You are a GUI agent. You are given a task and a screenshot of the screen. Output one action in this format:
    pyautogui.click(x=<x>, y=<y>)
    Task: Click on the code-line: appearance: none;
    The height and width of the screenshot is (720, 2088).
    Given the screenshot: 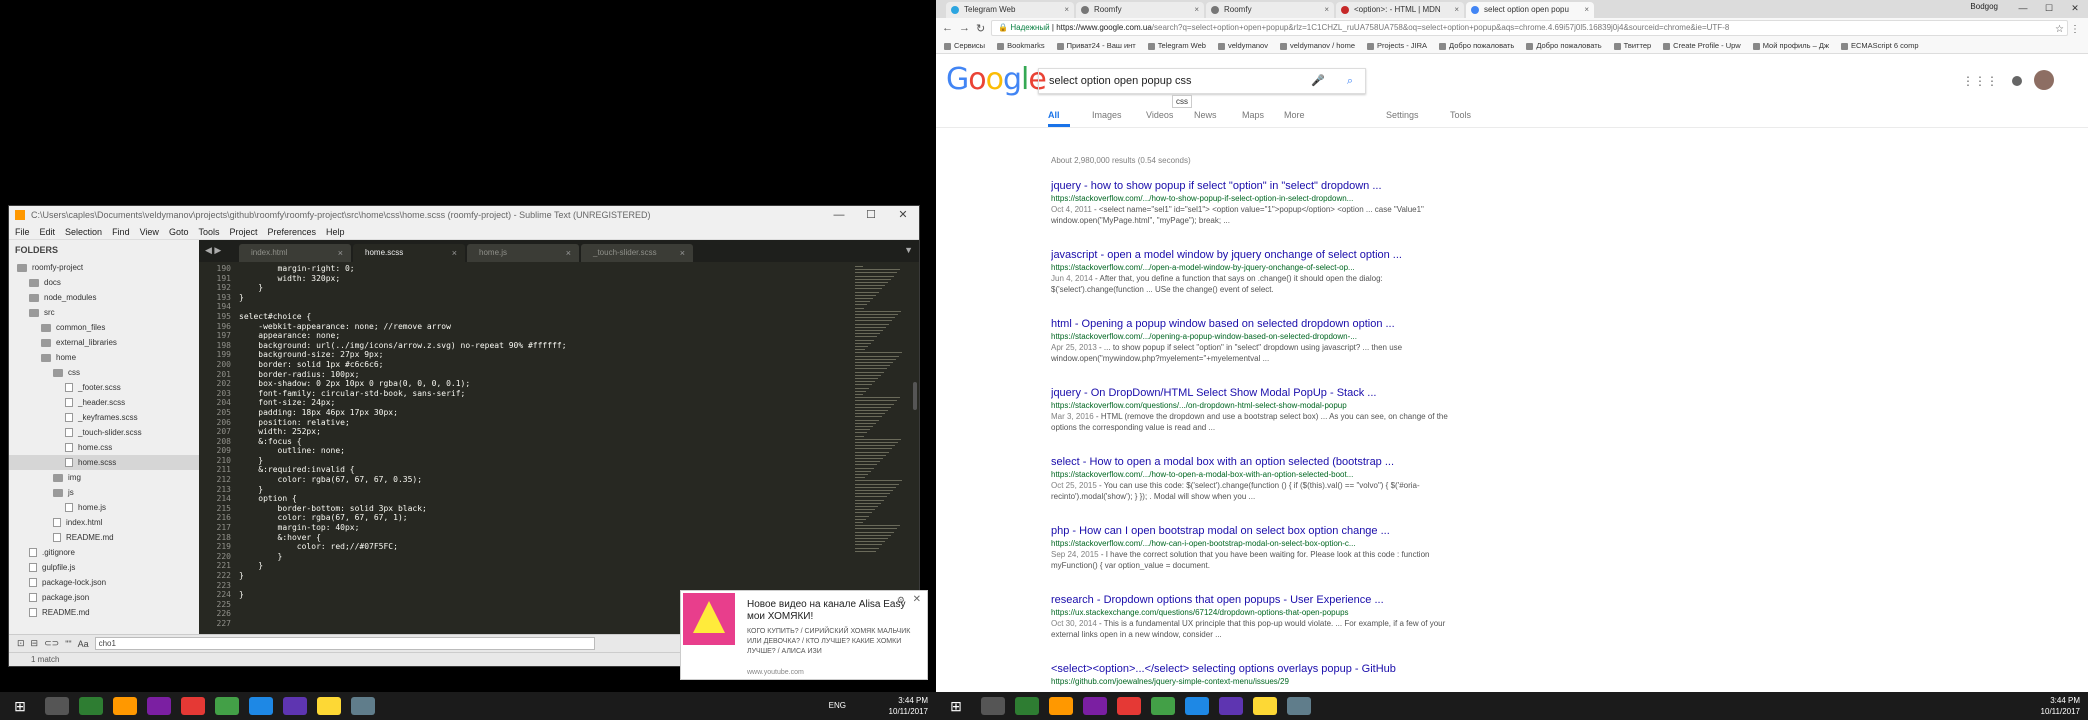 What is the action you would take?
    pyautogui.click(x=545, y=336)
    